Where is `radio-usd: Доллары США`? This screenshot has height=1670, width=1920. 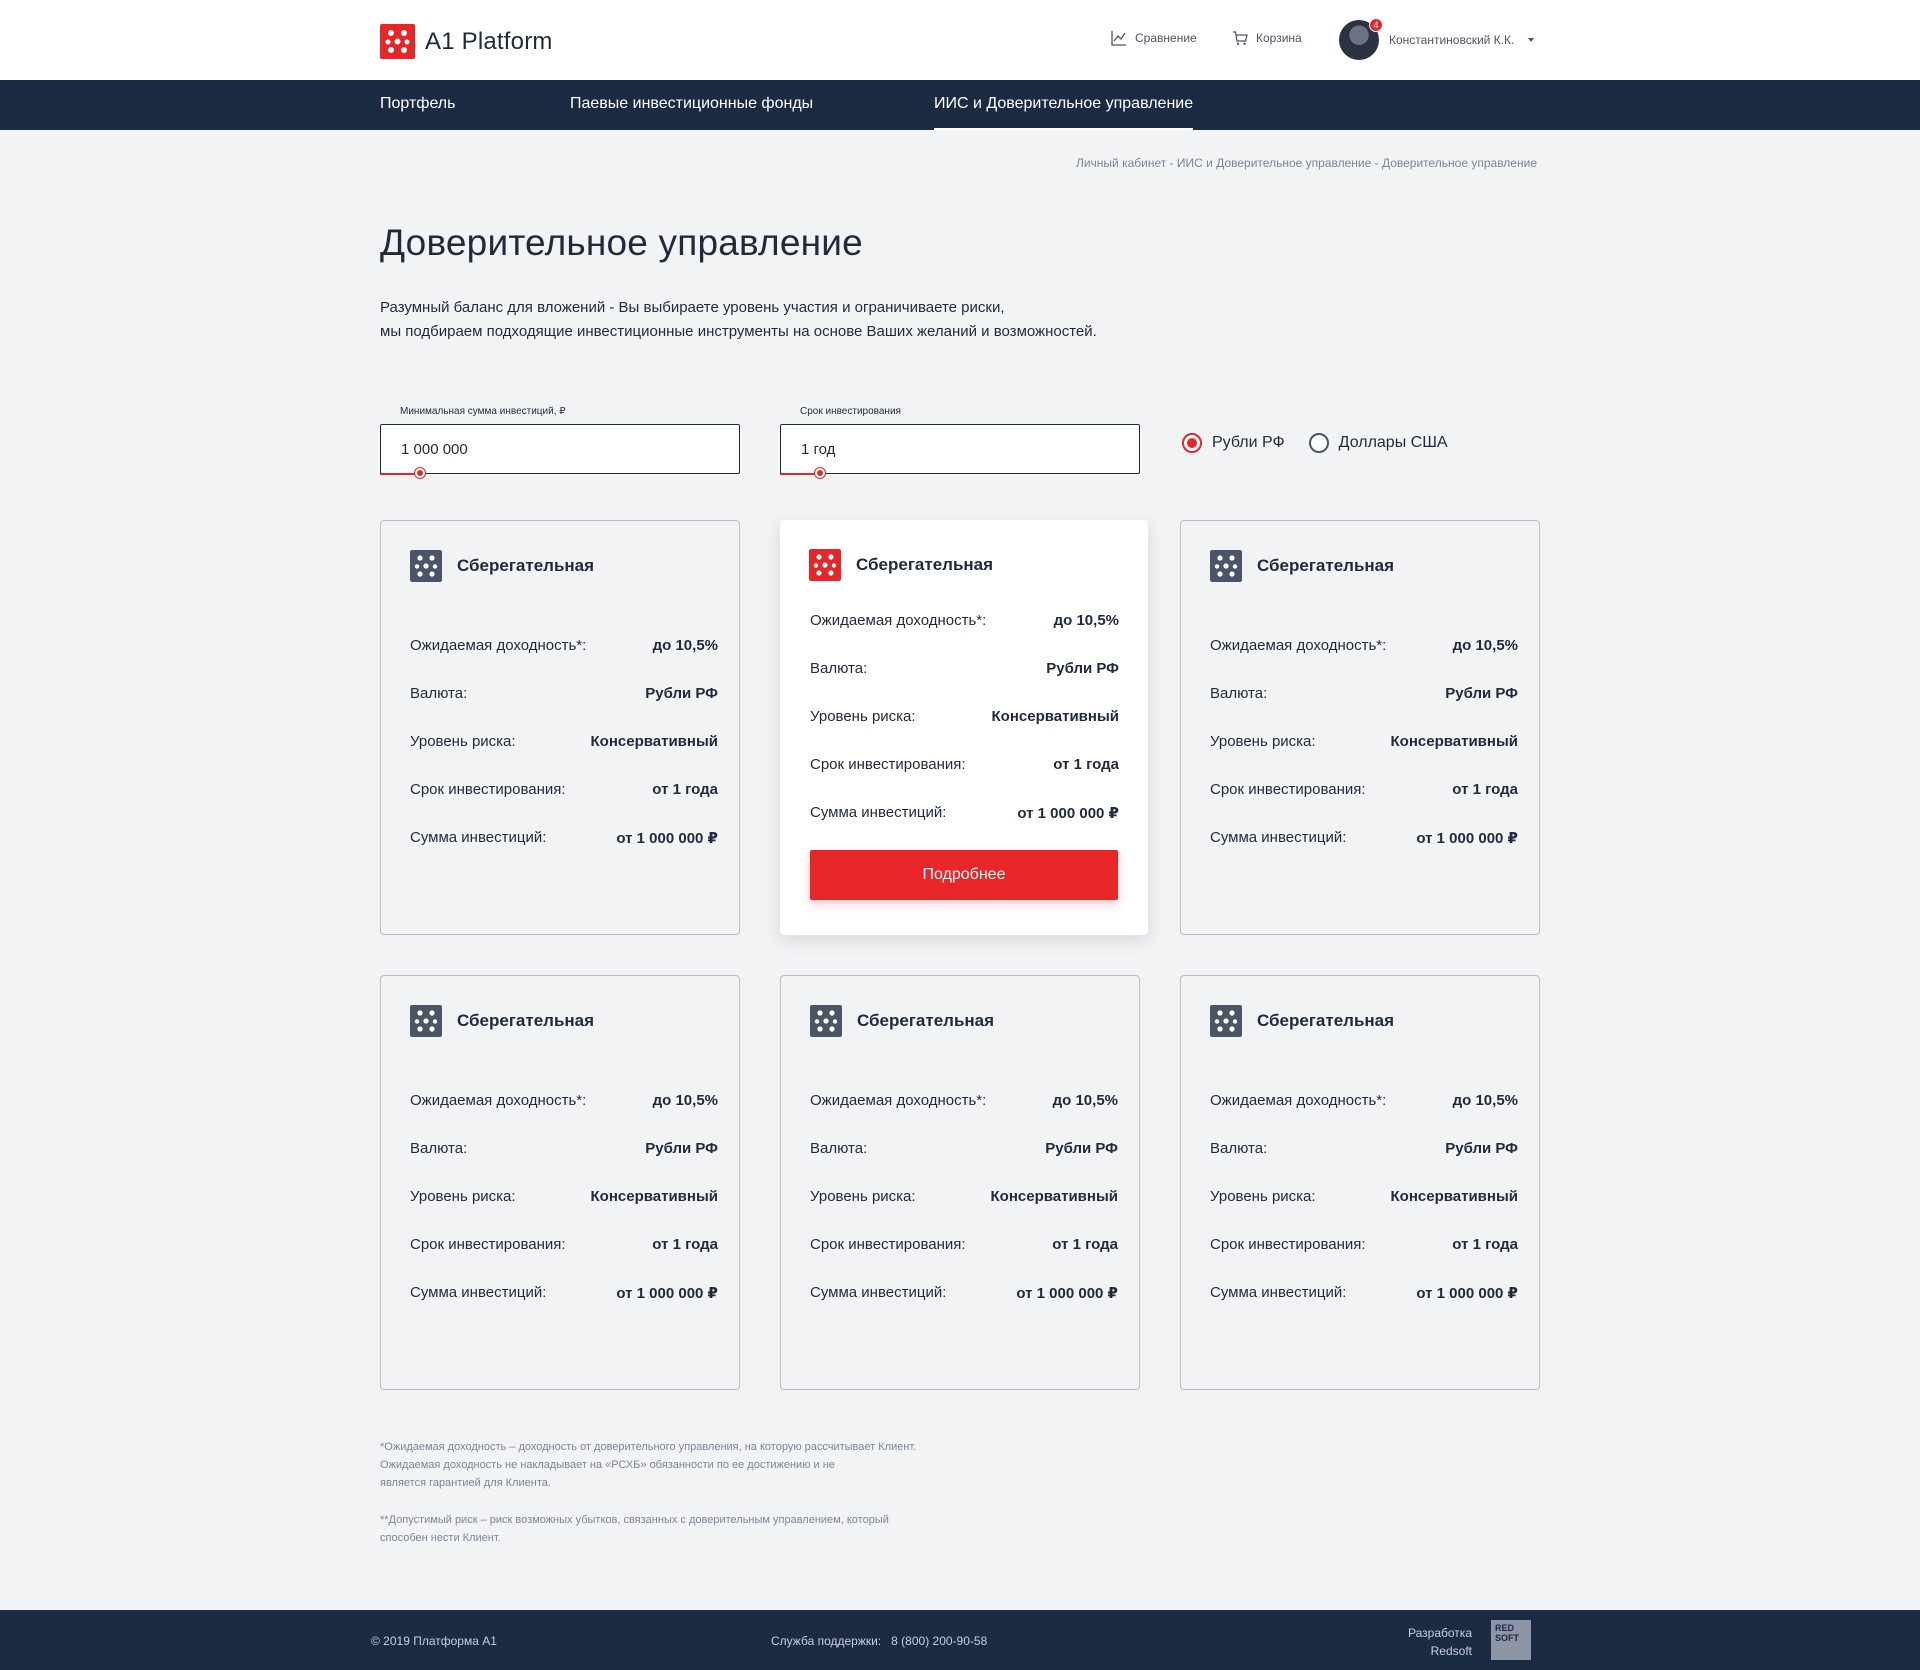 radio-usd: Доллары США is located at coordinates (1378, 443).